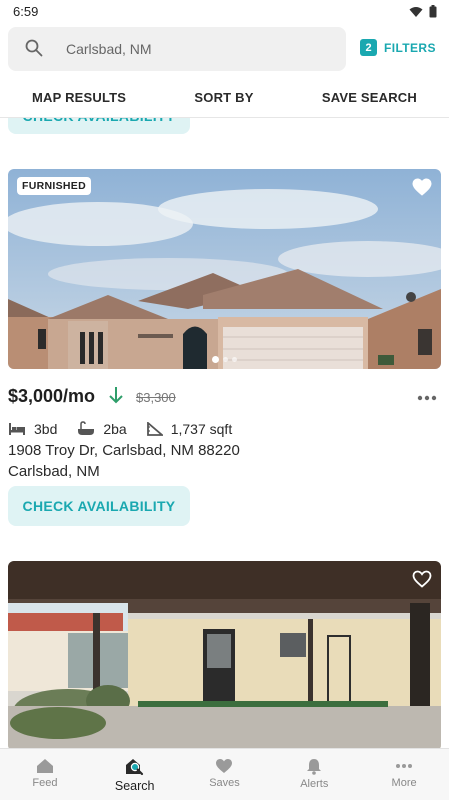 The image size is (449, 800). I want to click on baths-label: 2ba, so click(115, 429).